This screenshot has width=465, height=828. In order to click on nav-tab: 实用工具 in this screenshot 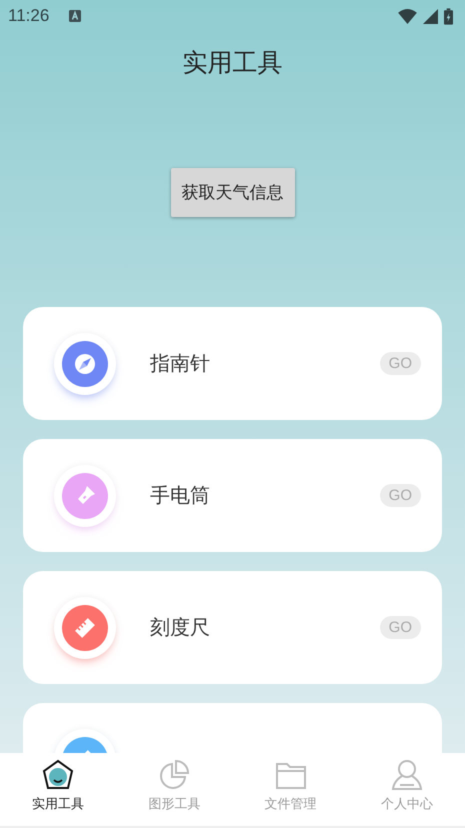, I will do `click(58, 789)`.